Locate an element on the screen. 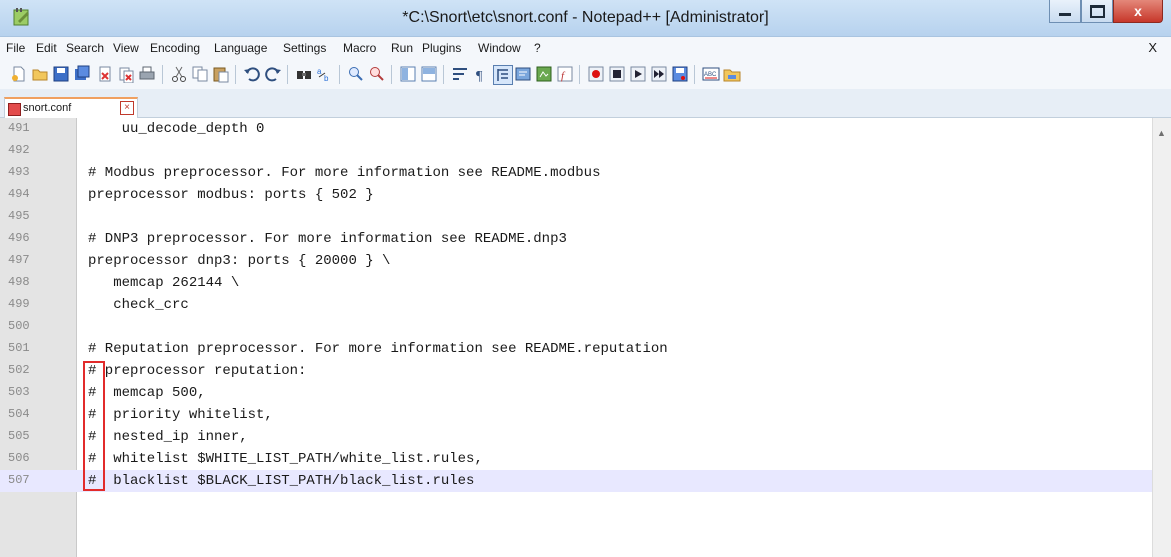  close-icon is located at coordinates (105, 74).